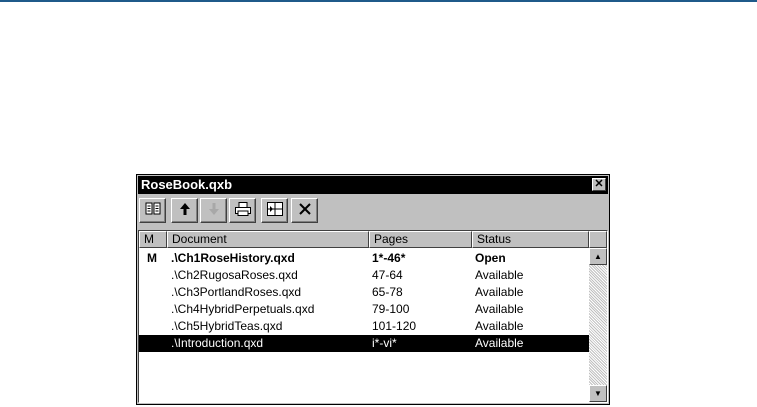 Image resolution: width=757 pixels, height=407 pixels. What do you see at coordinates (152, 258) in the screenshot?
I see `cell-m: M` at bounding box center [152, 258].